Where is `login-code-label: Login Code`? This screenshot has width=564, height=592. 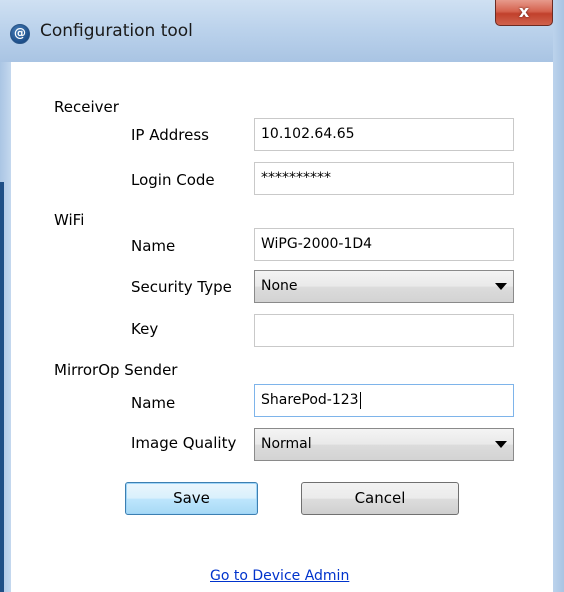 login-code-label: Login Code is located at coordinates (173, 180).